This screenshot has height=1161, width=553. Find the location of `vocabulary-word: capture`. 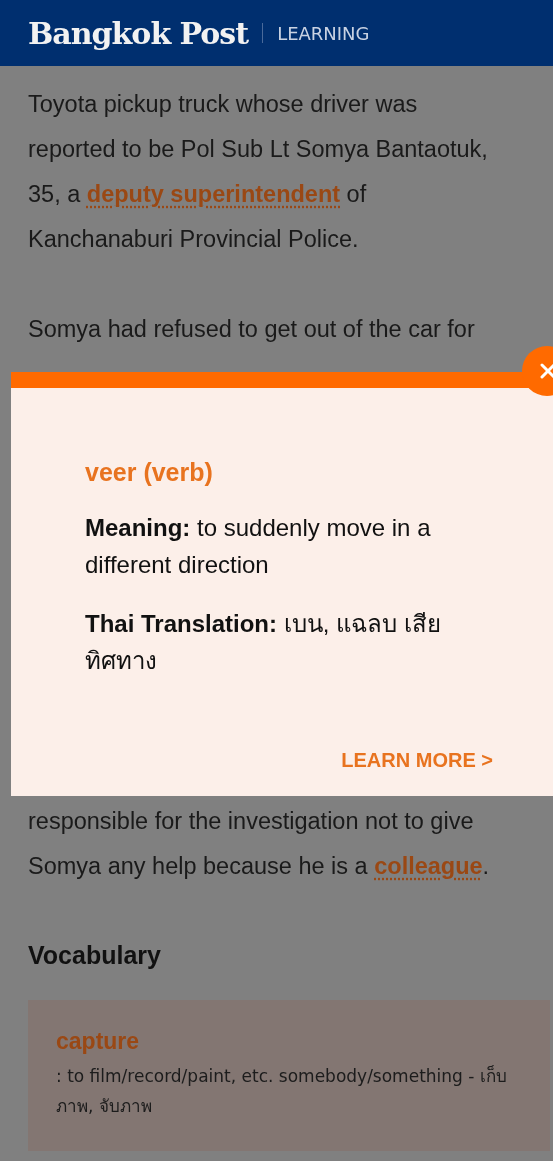

vocabulary-word: capture is located at coordinates (98, 1041).